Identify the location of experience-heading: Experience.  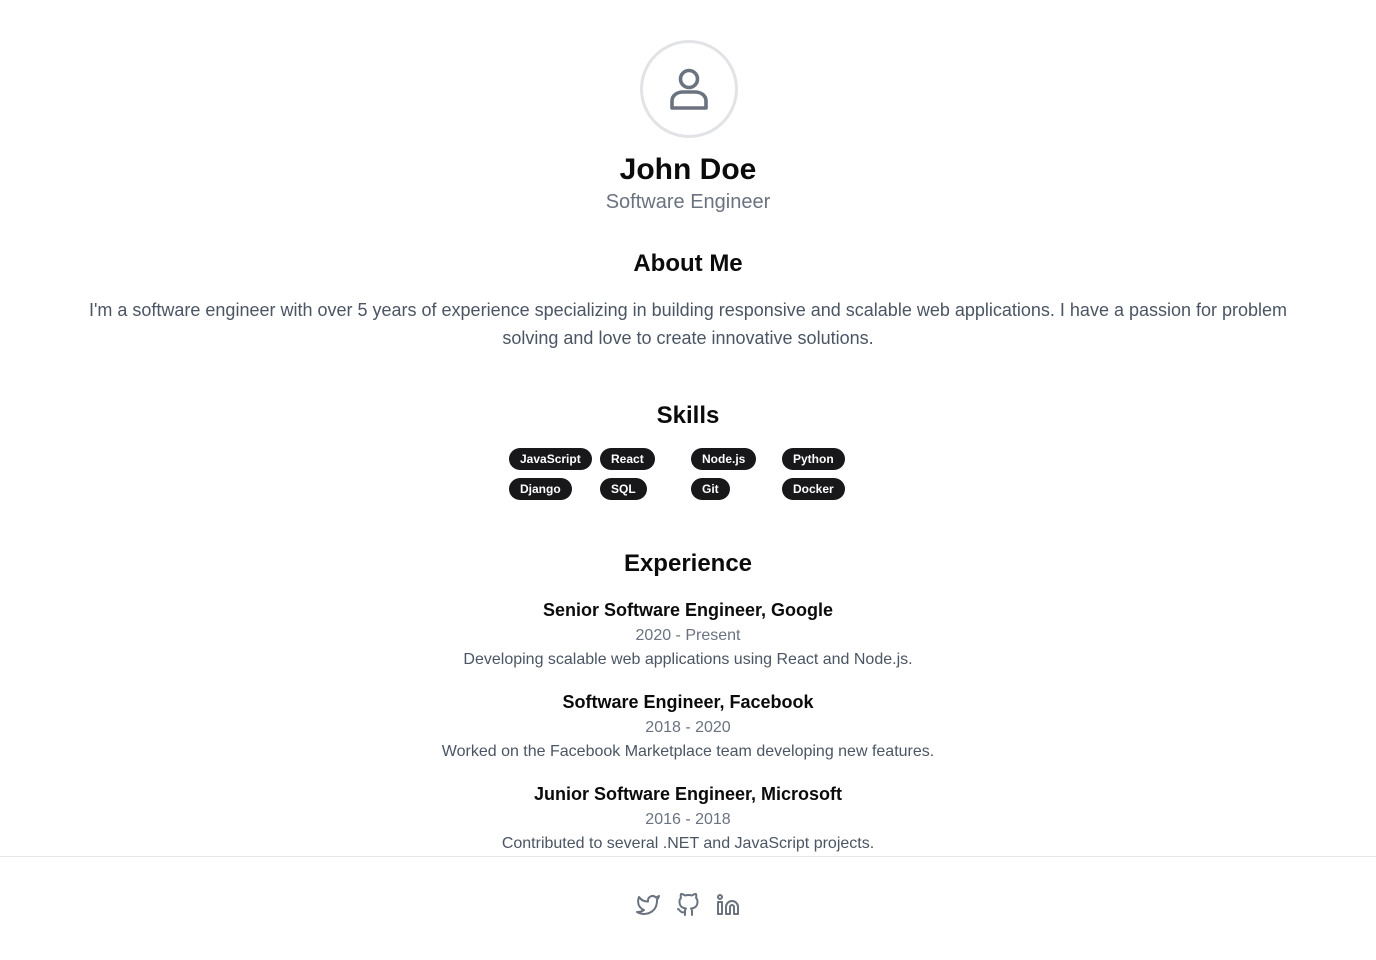
(688, 563).